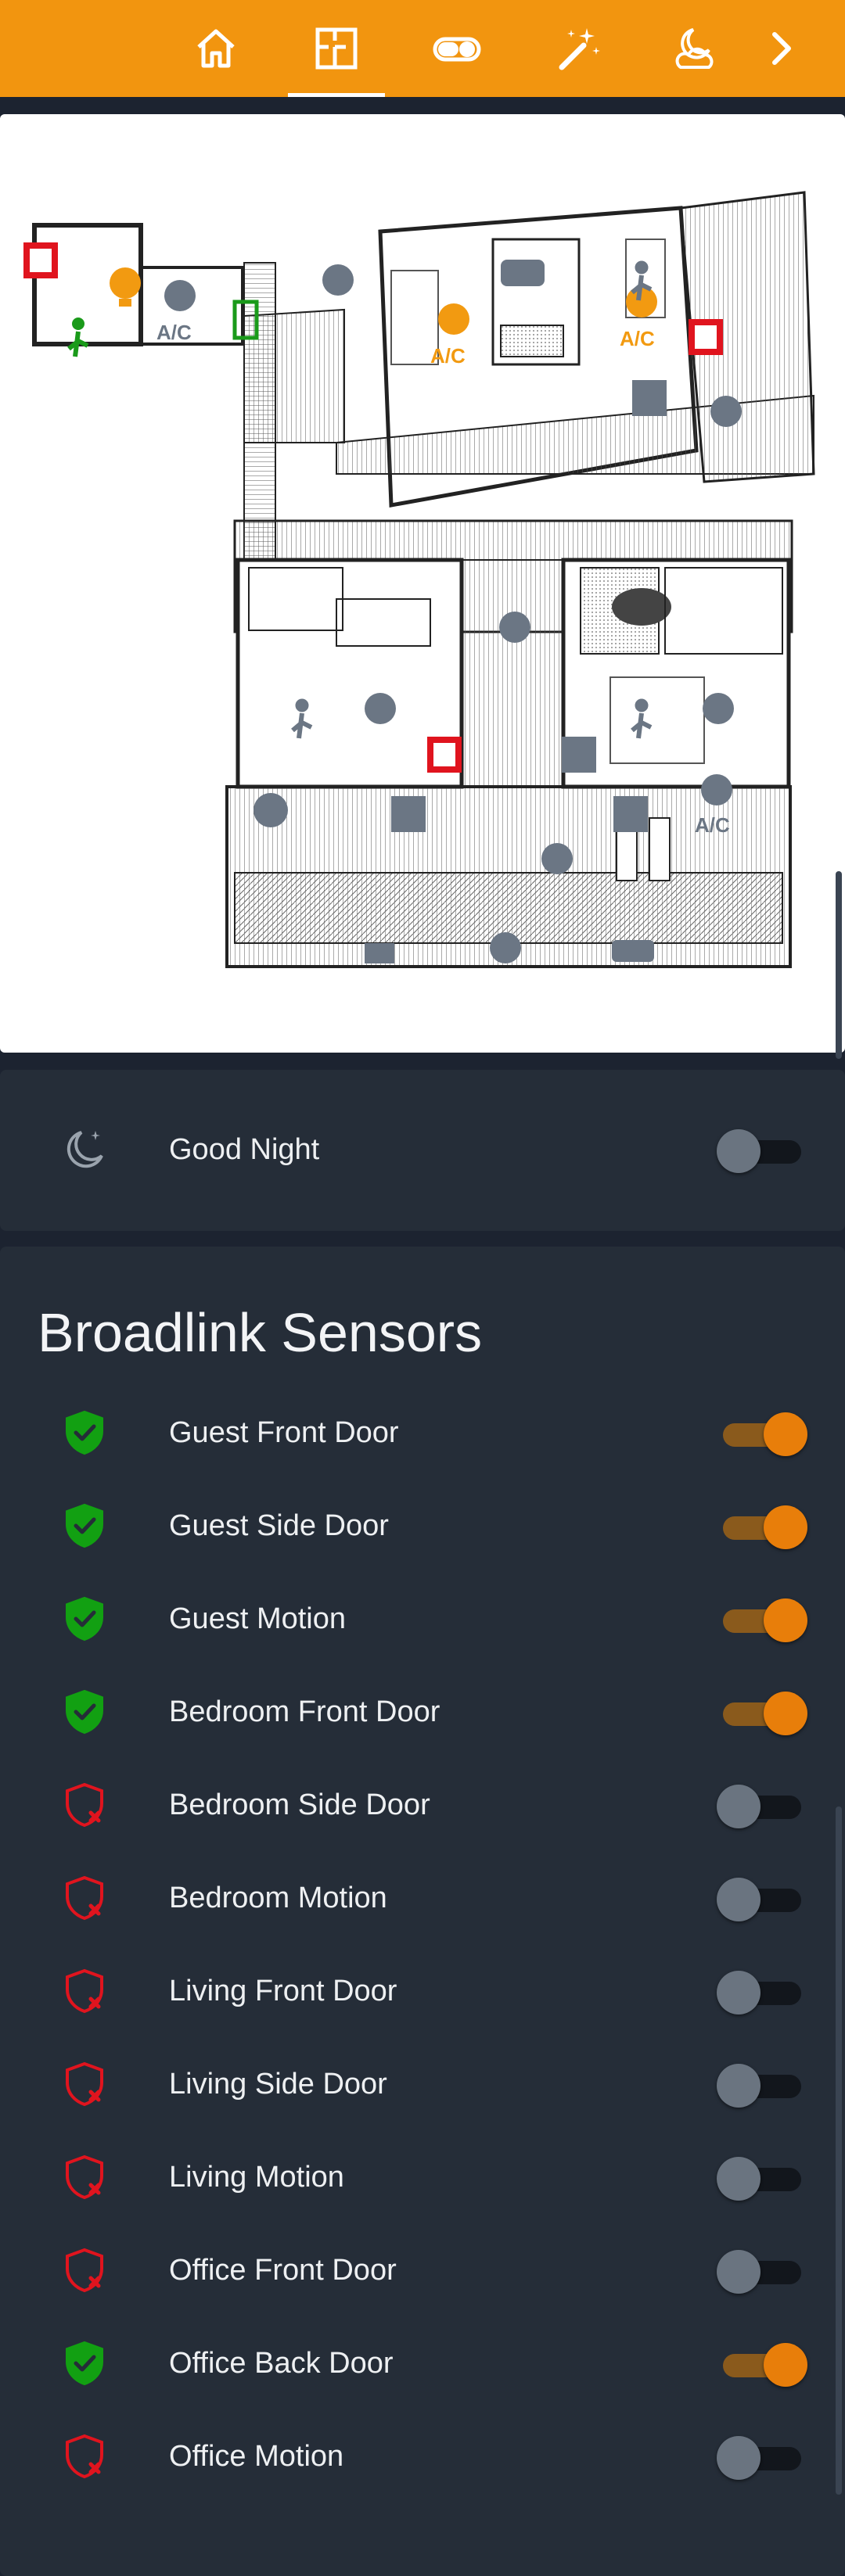 This screenshot has width=845, height=2576. I want to click on sensor-row-bedroom-side-door: Bedroom Side Door, so click(422, 1805).